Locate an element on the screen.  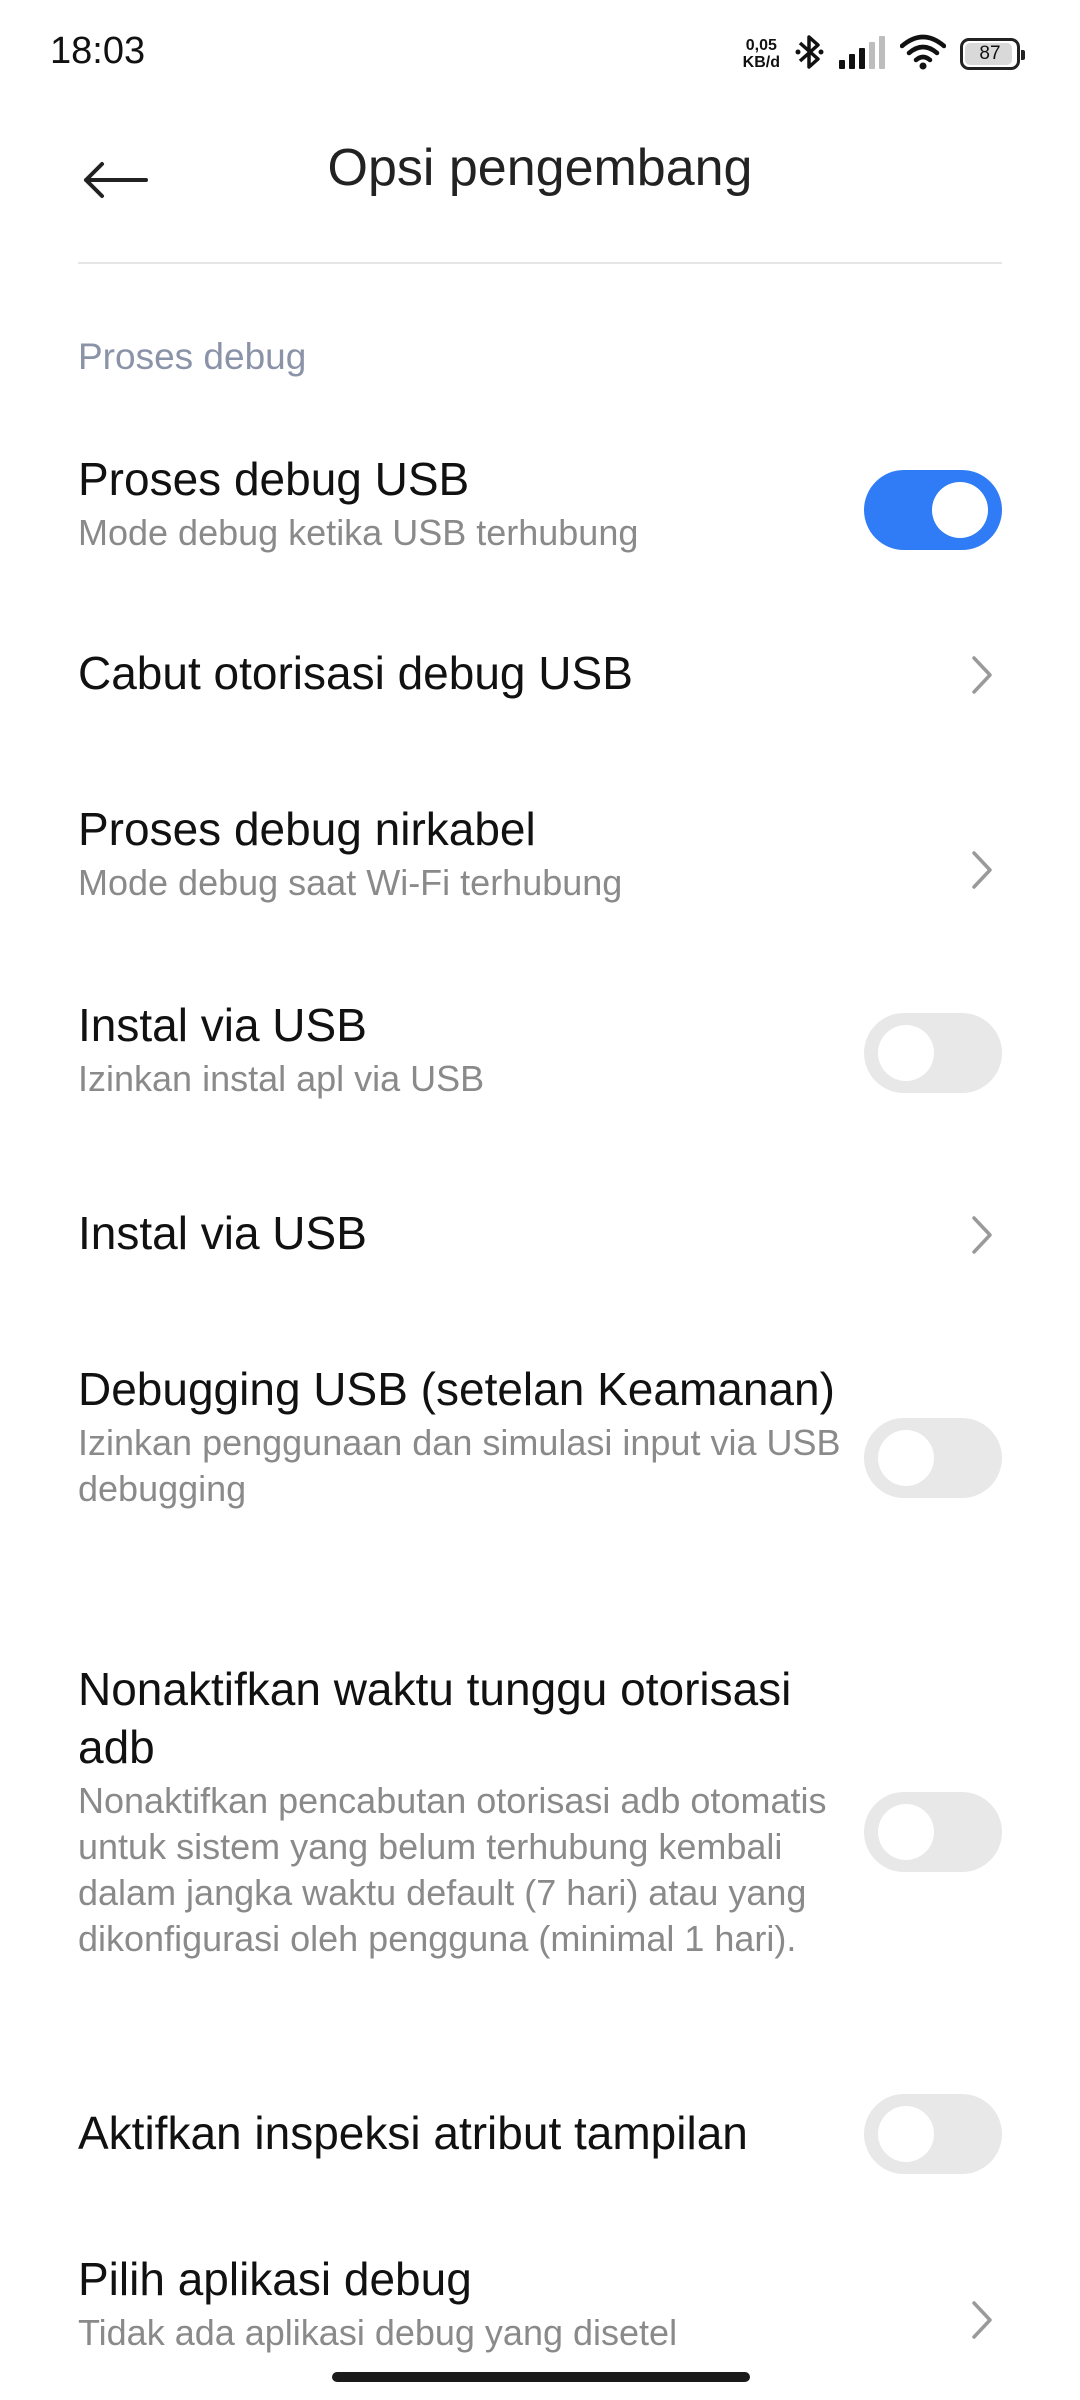
bluetooth-icon is located at coordinates (809, 54).